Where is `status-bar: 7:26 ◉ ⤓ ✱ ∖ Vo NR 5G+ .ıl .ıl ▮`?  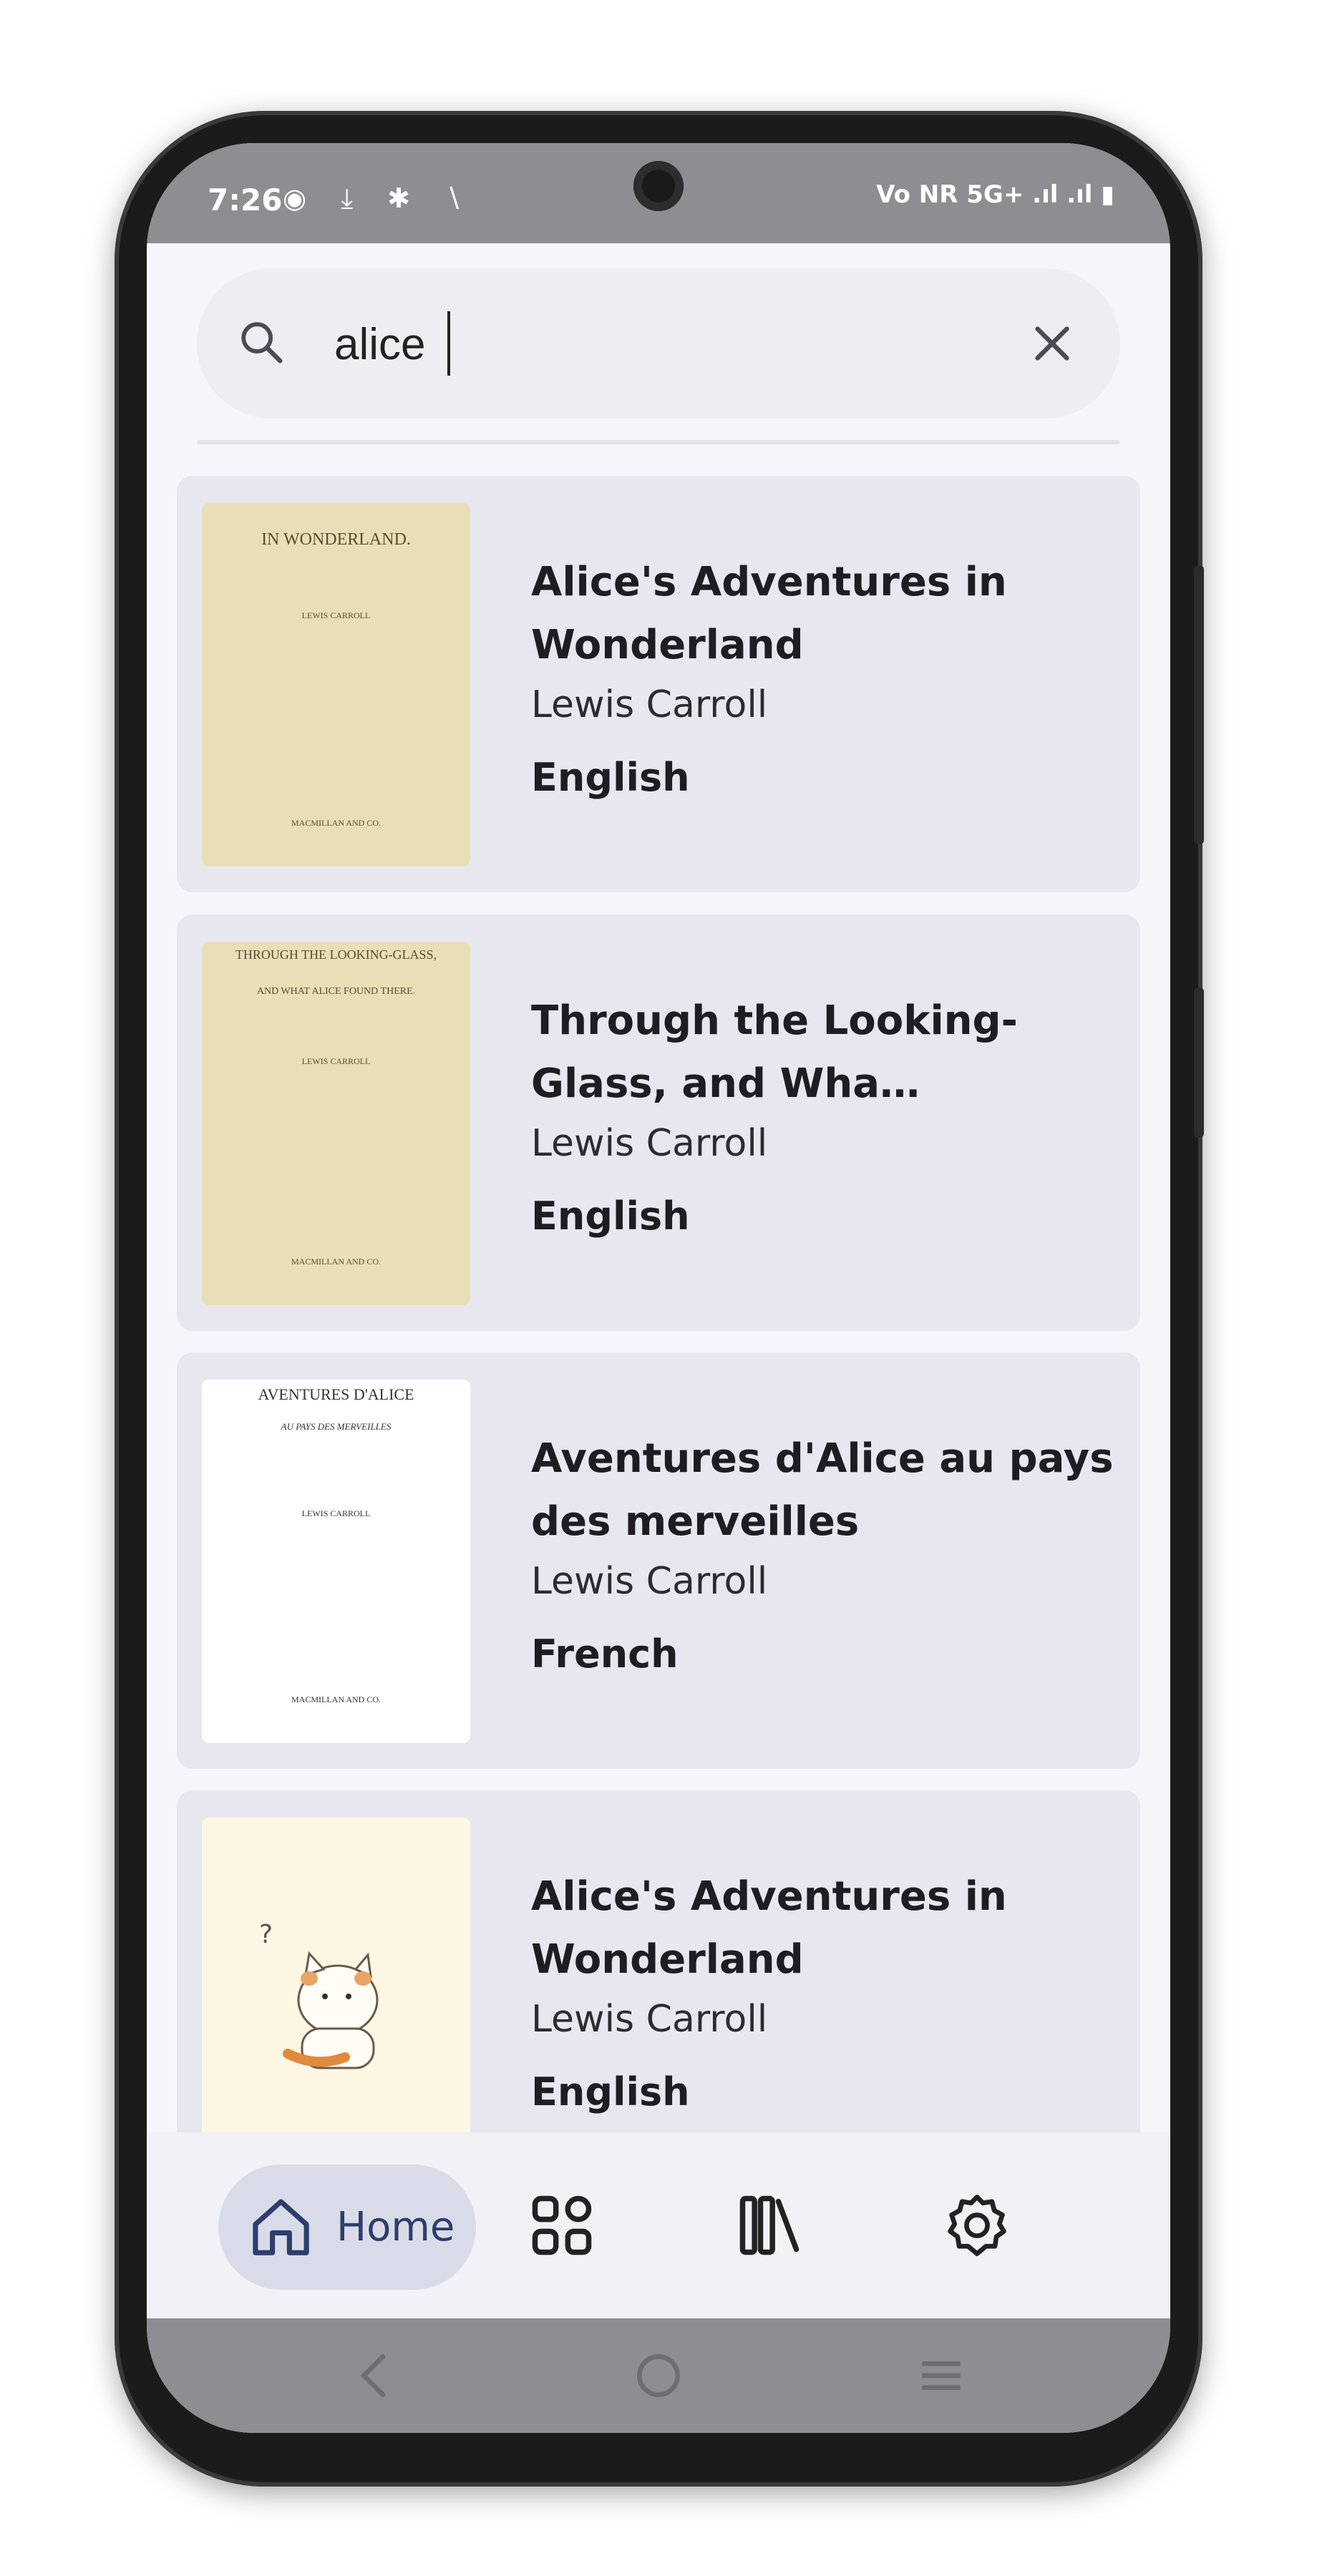 status-bar: 7:26 ◉ ⤓ ✱ ∖ Vo NR 5G+ .ıl .ıl ▮ is located at coordinates (658, 193).